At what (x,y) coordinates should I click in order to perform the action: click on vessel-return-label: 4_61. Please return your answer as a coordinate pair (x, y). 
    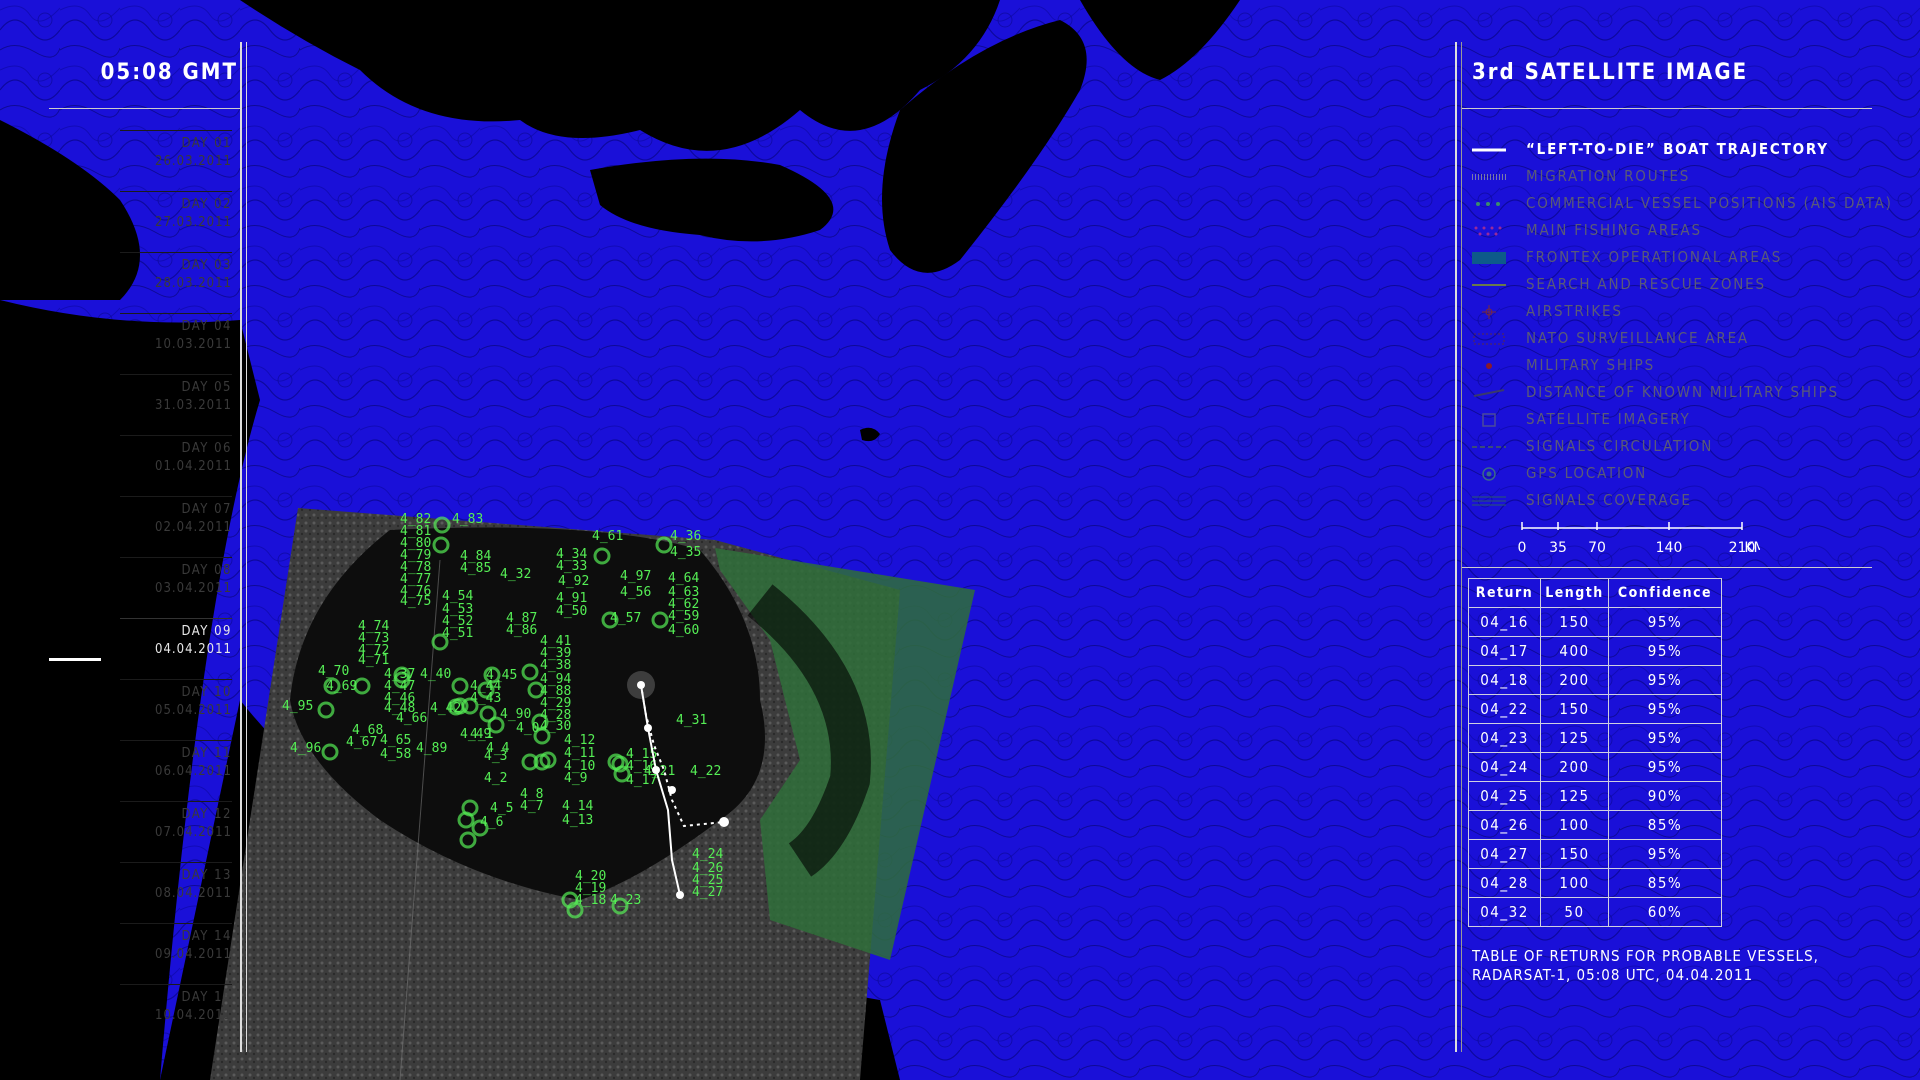
    Looking at the image, I should click on (607, 536).